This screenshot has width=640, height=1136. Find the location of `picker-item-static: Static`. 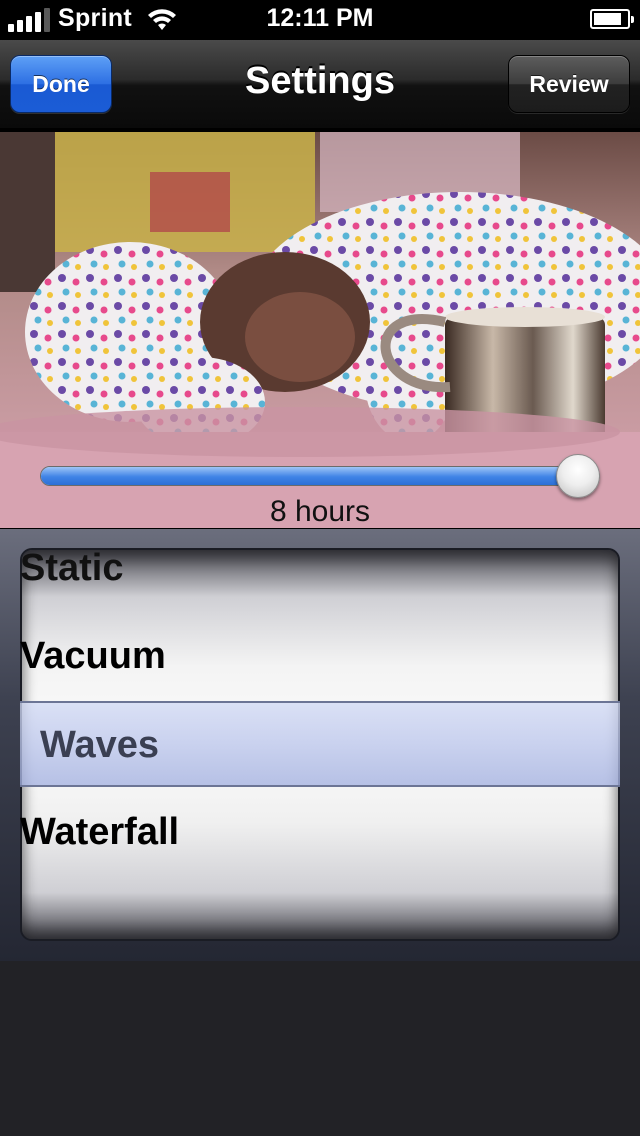

picker-item-static: Static is located at coordinates (71, 568).